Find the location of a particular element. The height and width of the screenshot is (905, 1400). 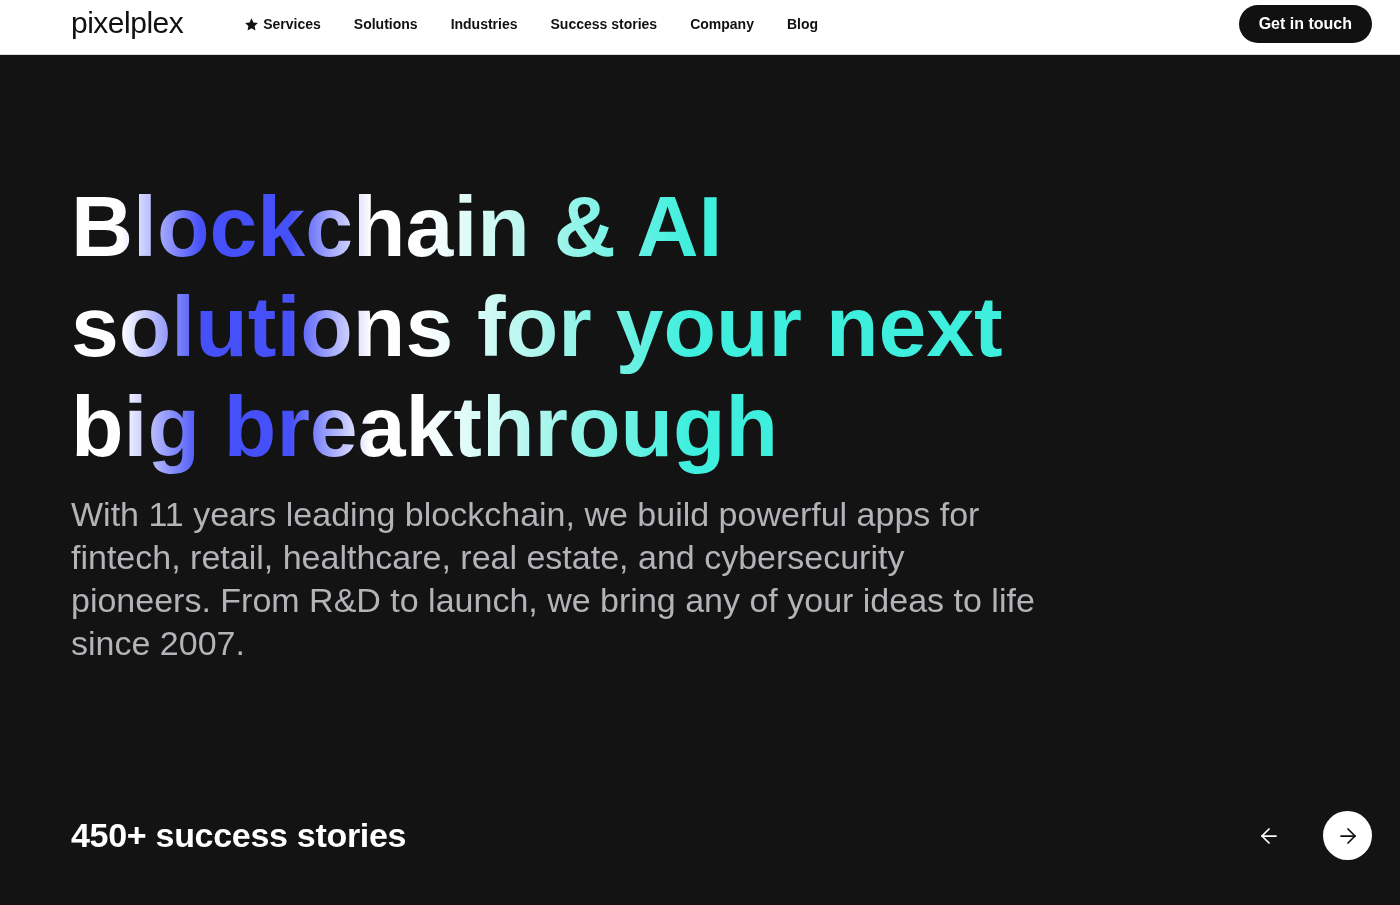

next-button is located at coordinates (1347, 835).